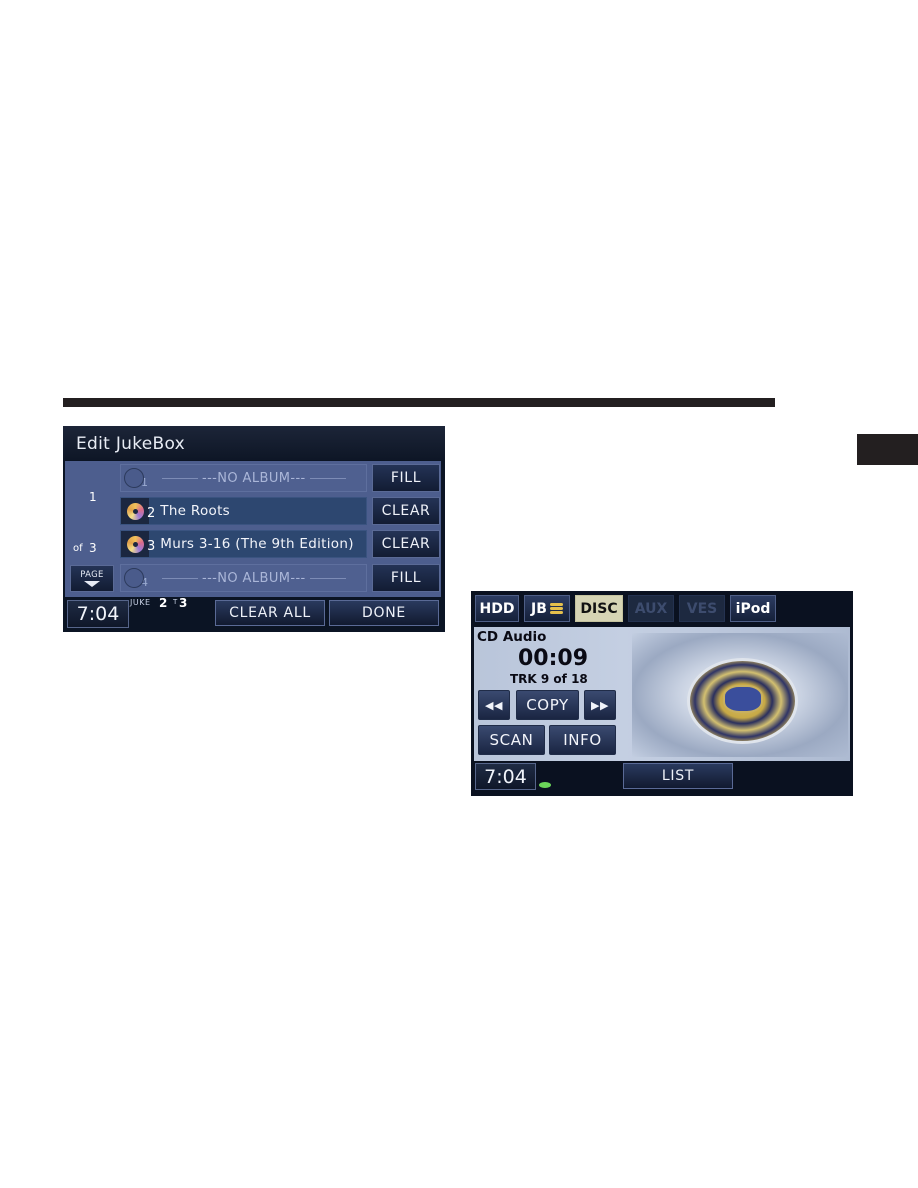  I want to click on arrow-down-icon, so click(92, 584).